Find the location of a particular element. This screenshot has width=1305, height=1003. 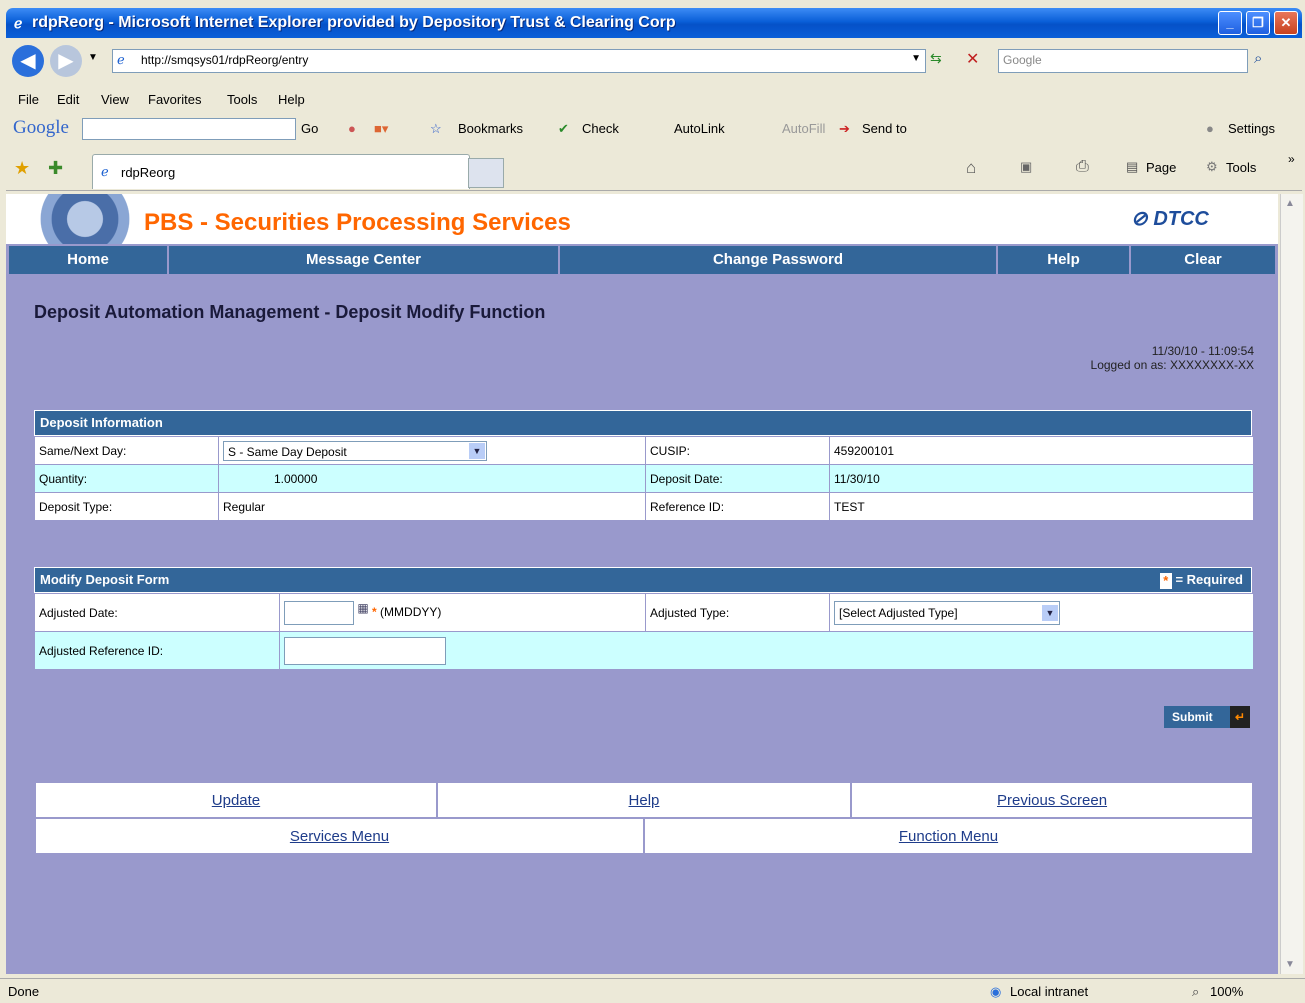

minimize-button: _ is located at coordinates (1230, 23).